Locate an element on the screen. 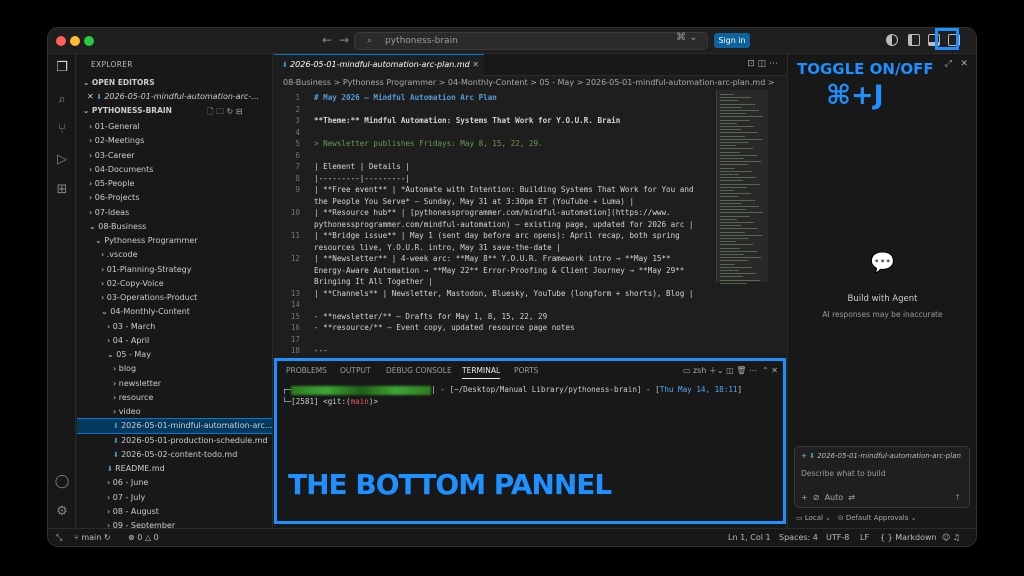  explorer-actions: 🗋 🗀 ↻ ⊟ is located at coordinates (224, 113).